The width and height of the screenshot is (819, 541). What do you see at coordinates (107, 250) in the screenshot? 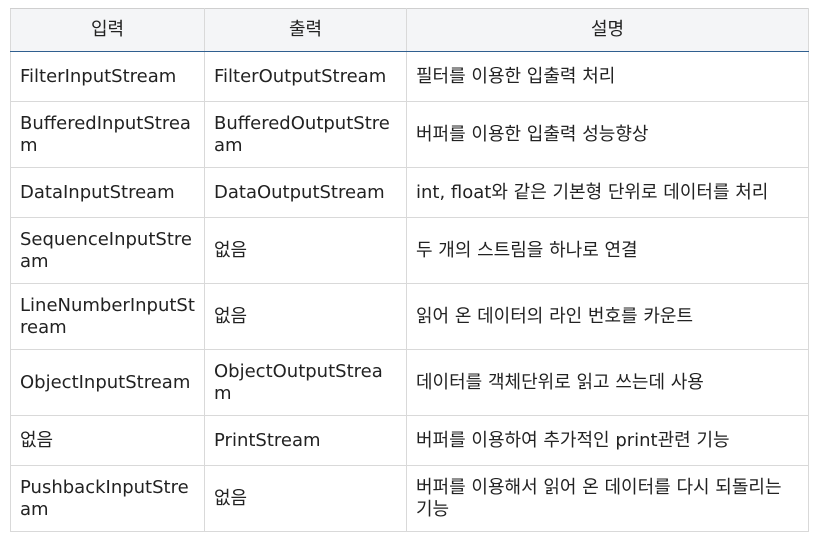
I see `input-cell: SequenceInputStream` at bounding box center [107, 250].